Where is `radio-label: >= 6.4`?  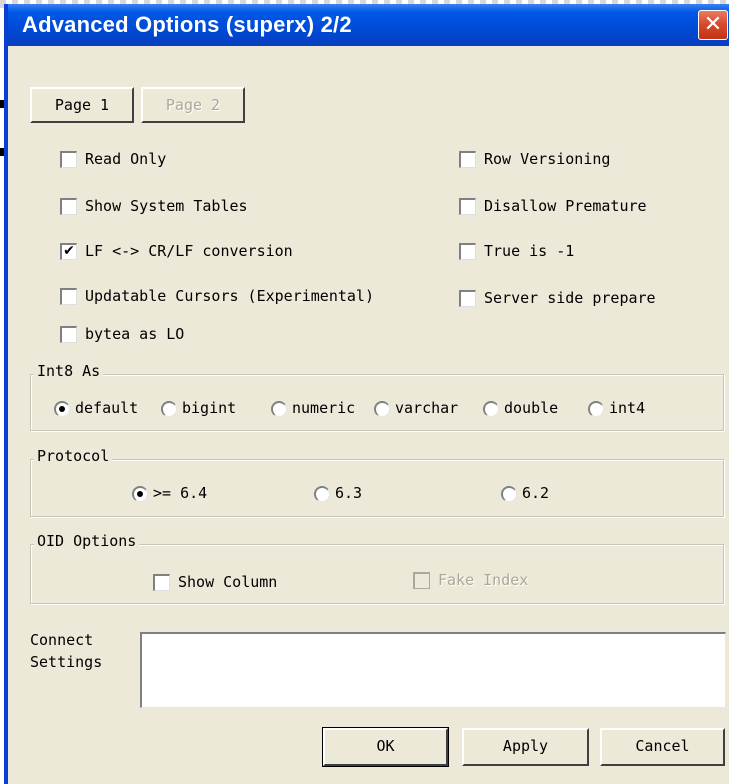
radio-label: >= 6.4 is located at coordinates (180, 493).